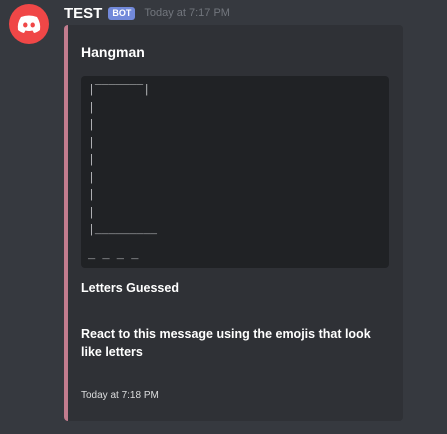 Image resolution: width=447 pixels, height=434 pixels. What do you see at coordinates (122, 13) in the screenshot?
I see `bot-badge: BOT` at bounding box center [122, 13].